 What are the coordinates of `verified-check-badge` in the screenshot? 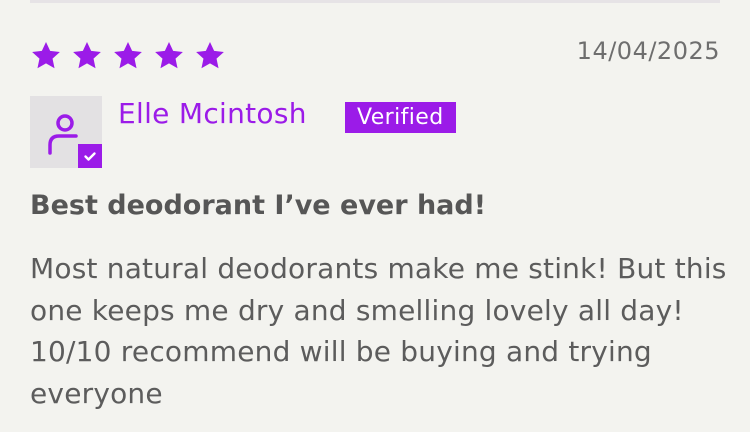 It's located at (90, 156).